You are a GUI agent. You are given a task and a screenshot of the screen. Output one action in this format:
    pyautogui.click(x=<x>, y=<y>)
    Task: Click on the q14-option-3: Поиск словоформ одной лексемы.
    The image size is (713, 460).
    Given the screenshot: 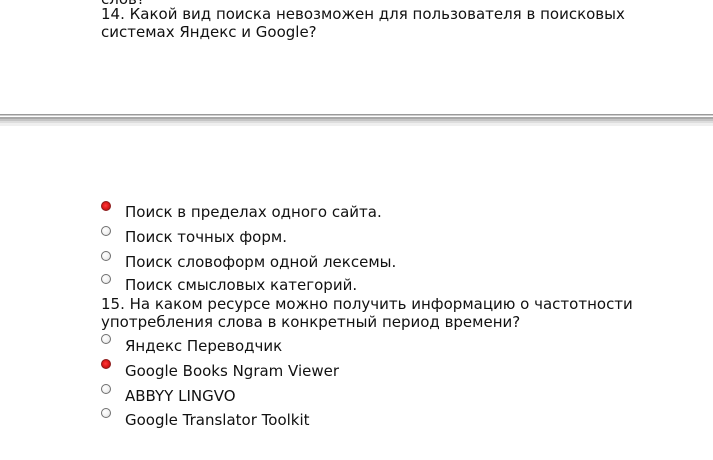 What is the action you would take?
    pyautogui.click(x=301, y=261)
    